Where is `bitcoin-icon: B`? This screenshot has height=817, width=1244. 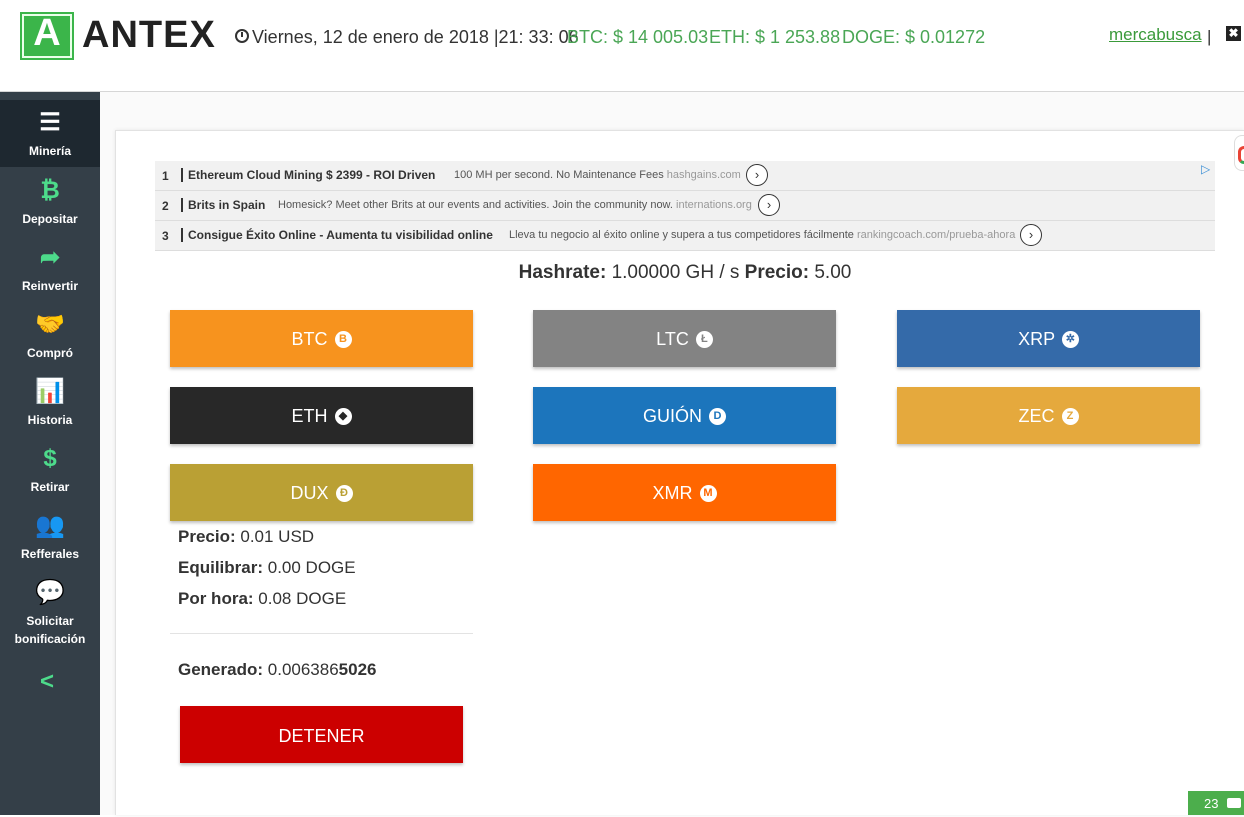 bitcoin-icon: B is located at coordinates (343, 339).